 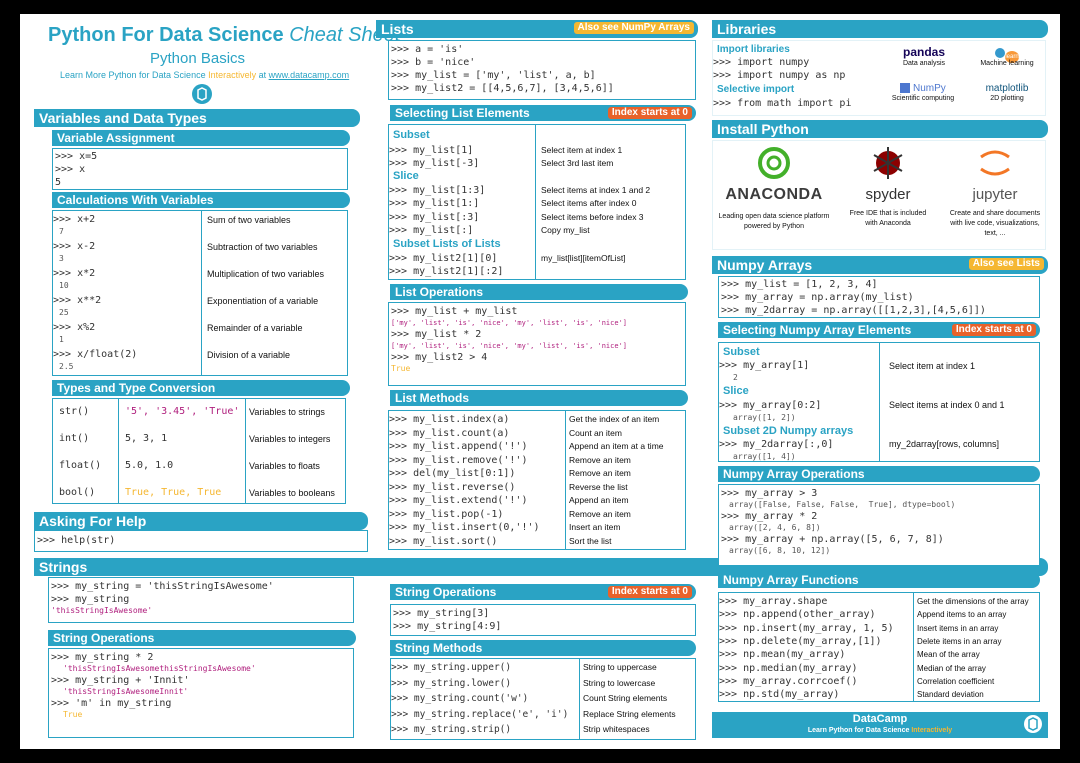 What do you see at coordinates (595, 432) in the screenshot?
I see `desc-cell: Count an item` at bounding box center [595, 432].